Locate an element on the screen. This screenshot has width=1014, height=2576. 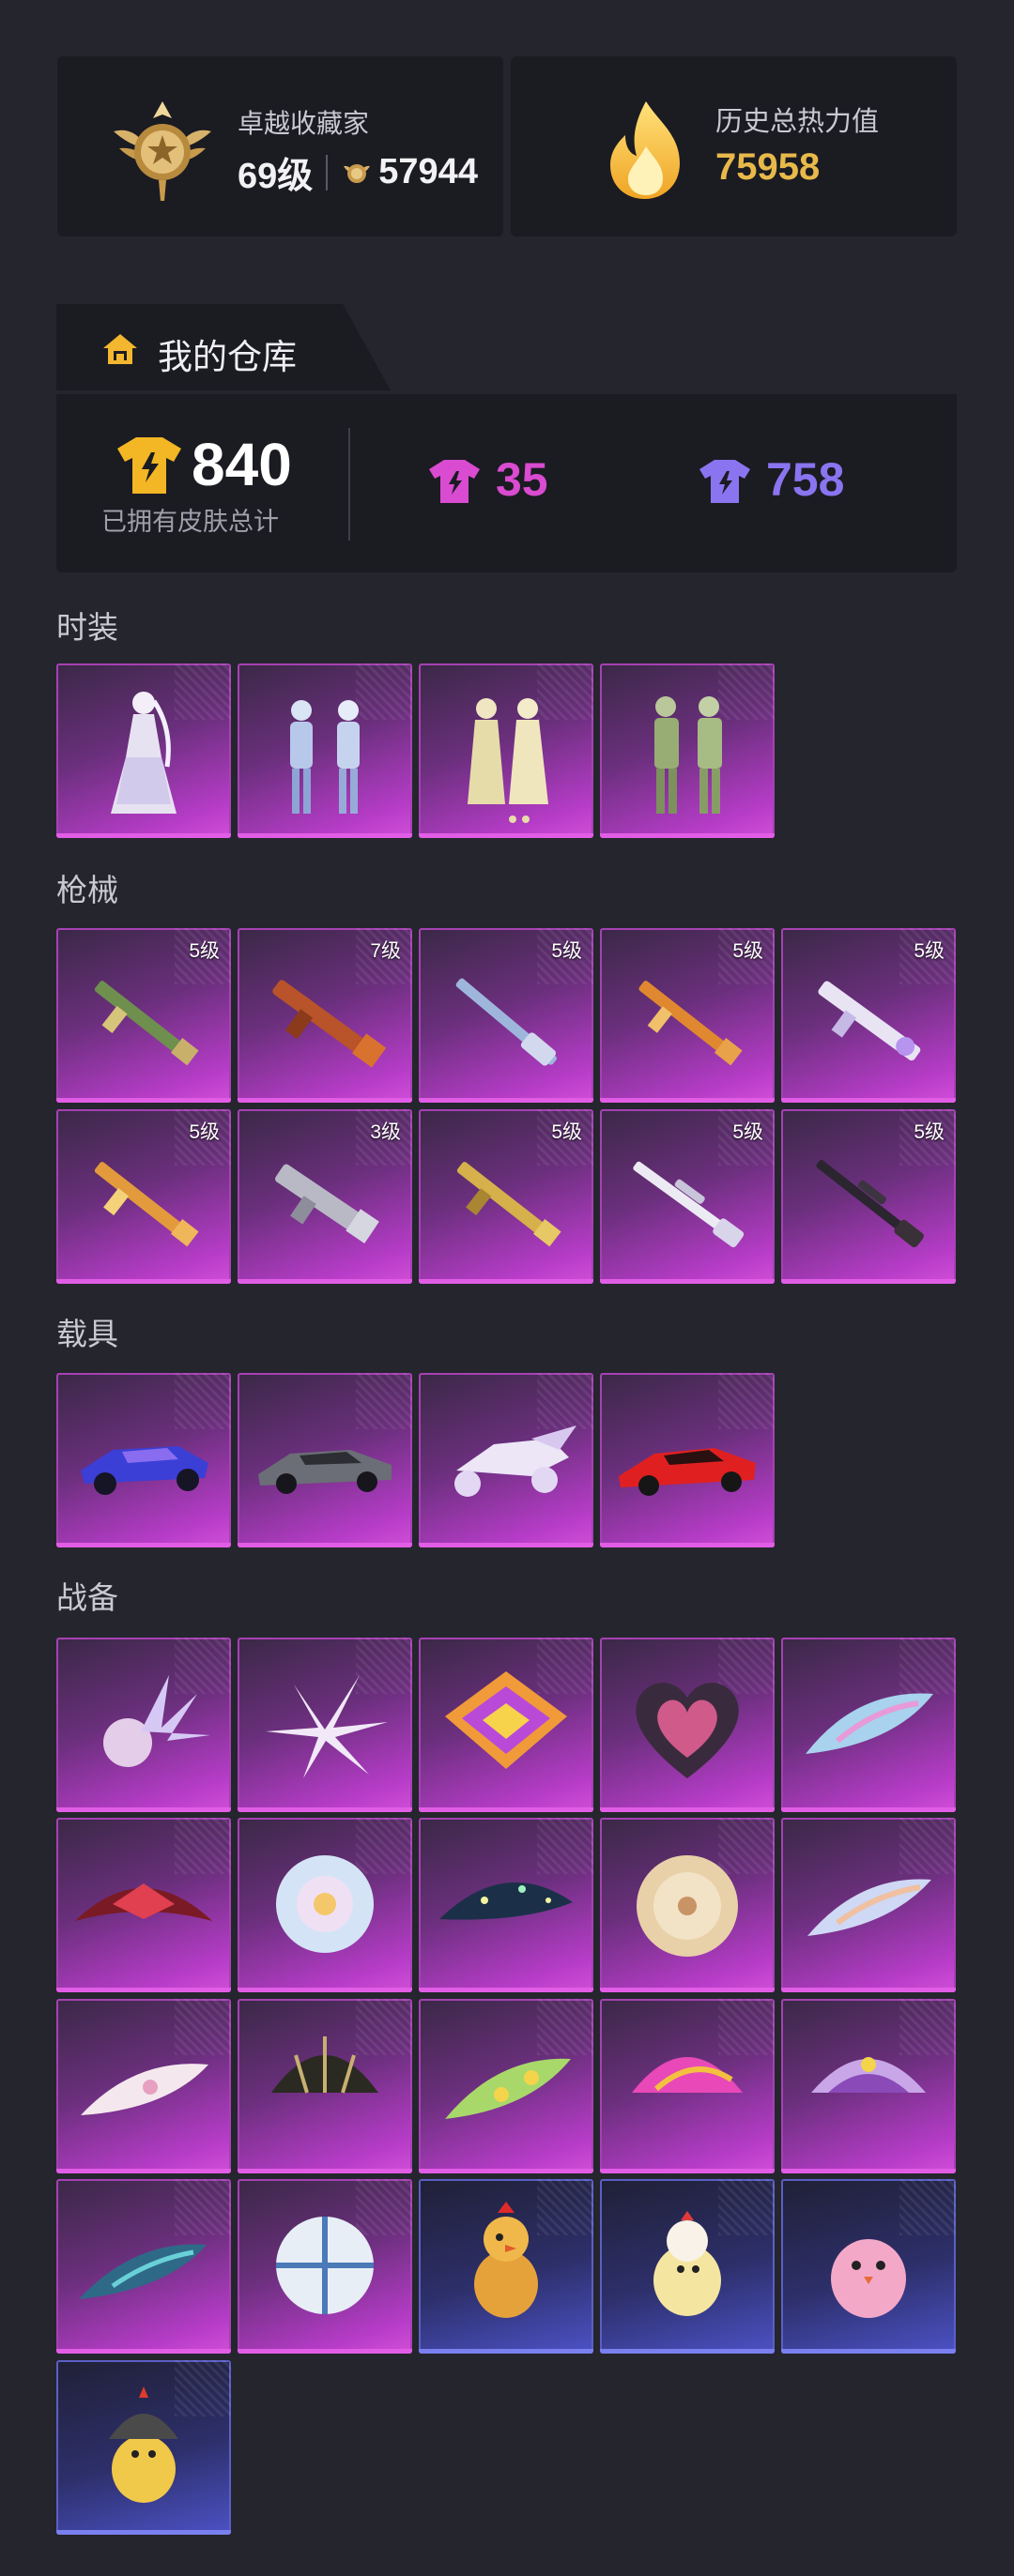
section-title-vehicles: 载具 is located at coordinates (87, 1334).